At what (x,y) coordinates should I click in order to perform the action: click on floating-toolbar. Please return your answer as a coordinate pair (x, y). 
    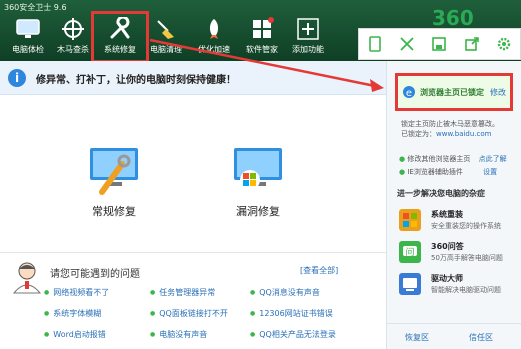
    Looking at the image, I should click on (439, 44).